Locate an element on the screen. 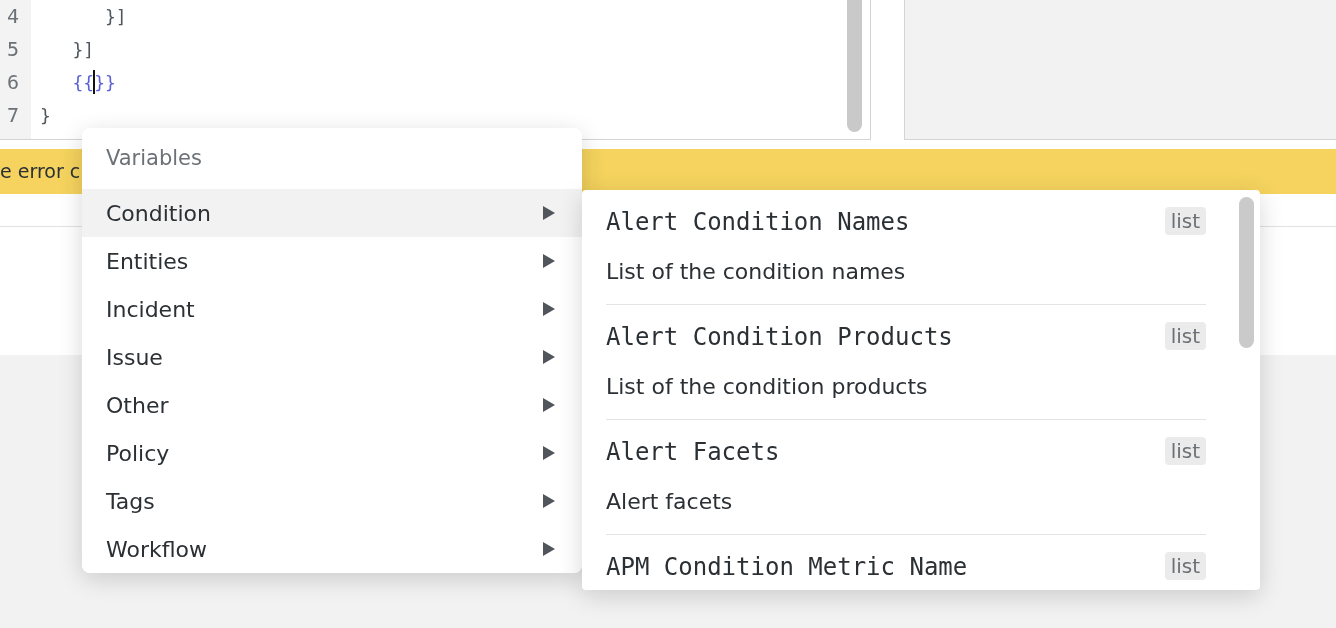 The height and width of the screenshot is (628, 1336). menu-item: Incident is located at coordinates (332, 309).